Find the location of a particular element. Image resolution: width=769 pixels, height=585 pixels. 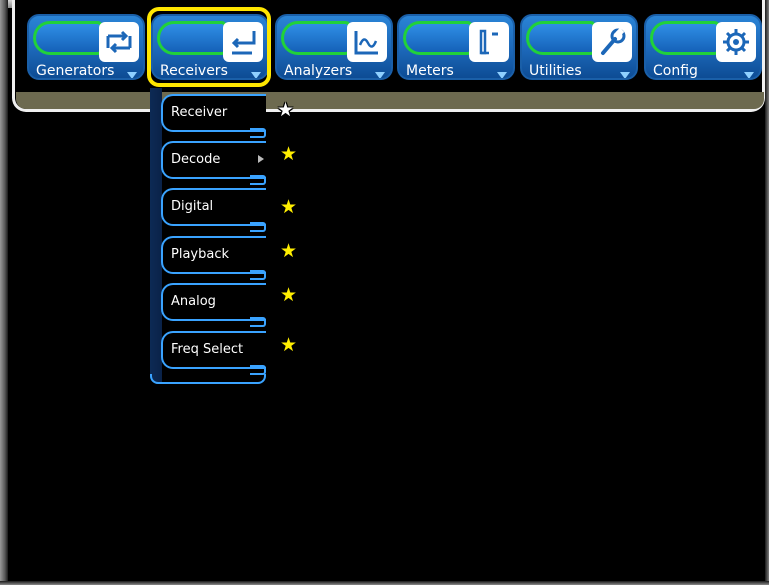

menu-item-label: Analog is located at coordinates (193, 301).